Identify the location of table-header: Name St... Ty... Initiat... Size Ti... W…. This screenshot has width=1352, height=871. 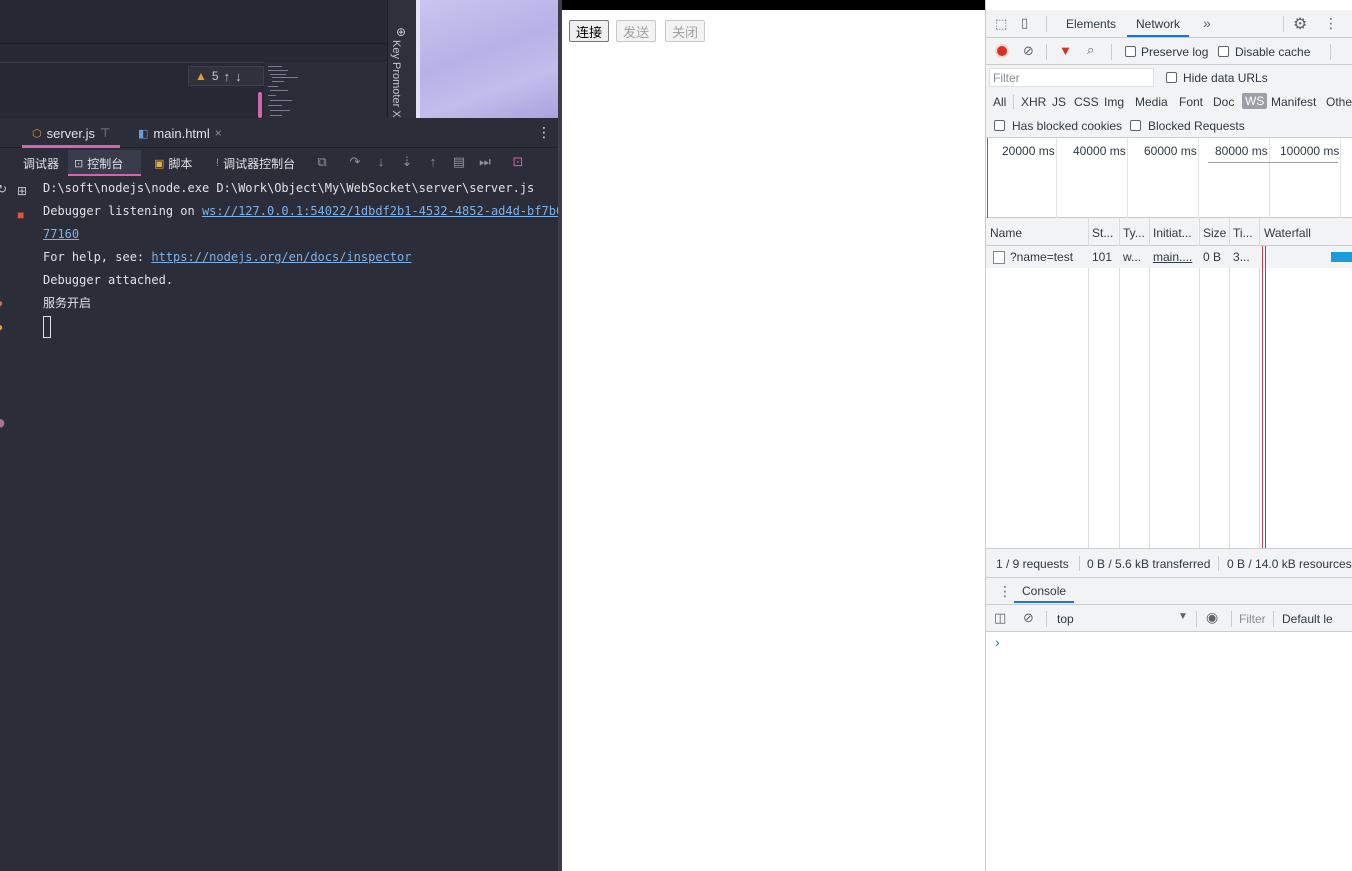
(1169, 232).